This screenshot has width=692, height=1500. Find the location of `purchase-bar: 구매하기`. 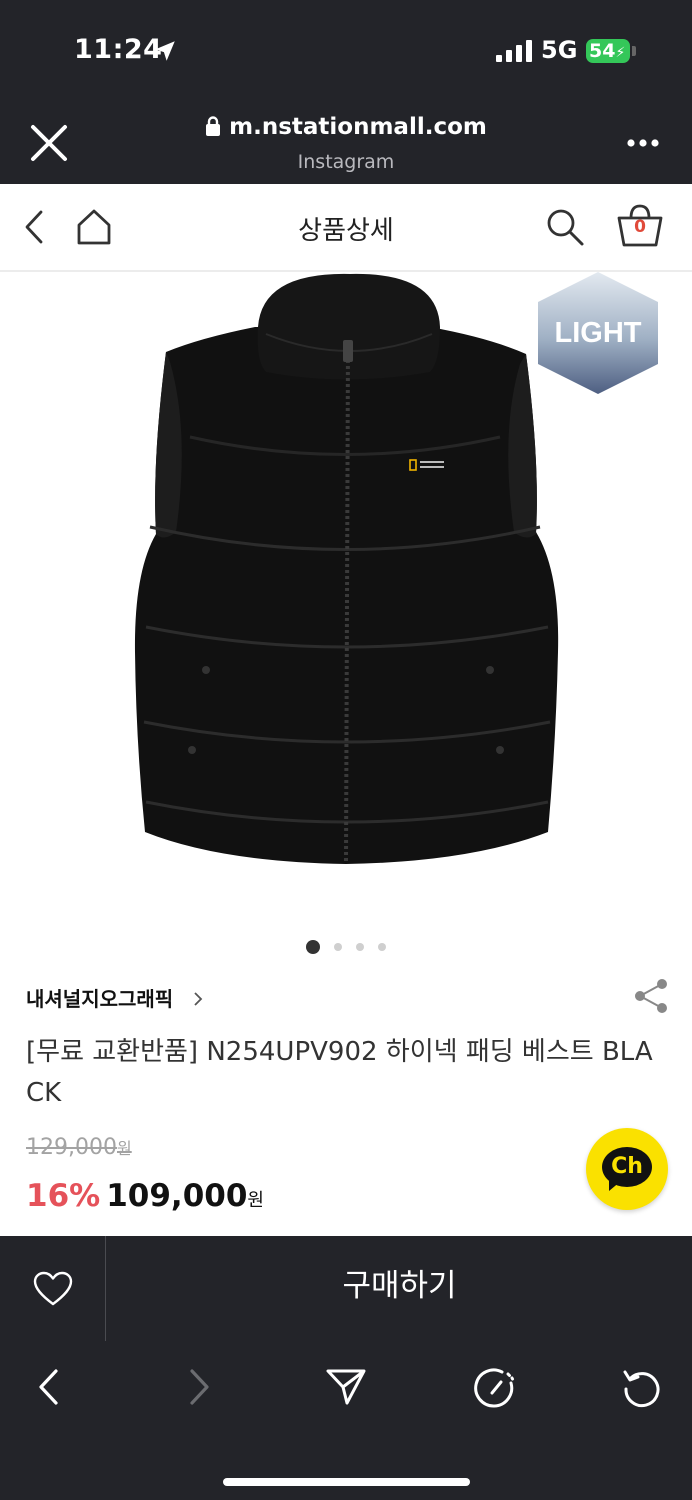

purchase-bar: 구매하기 is located at coordinates (346, 1288).